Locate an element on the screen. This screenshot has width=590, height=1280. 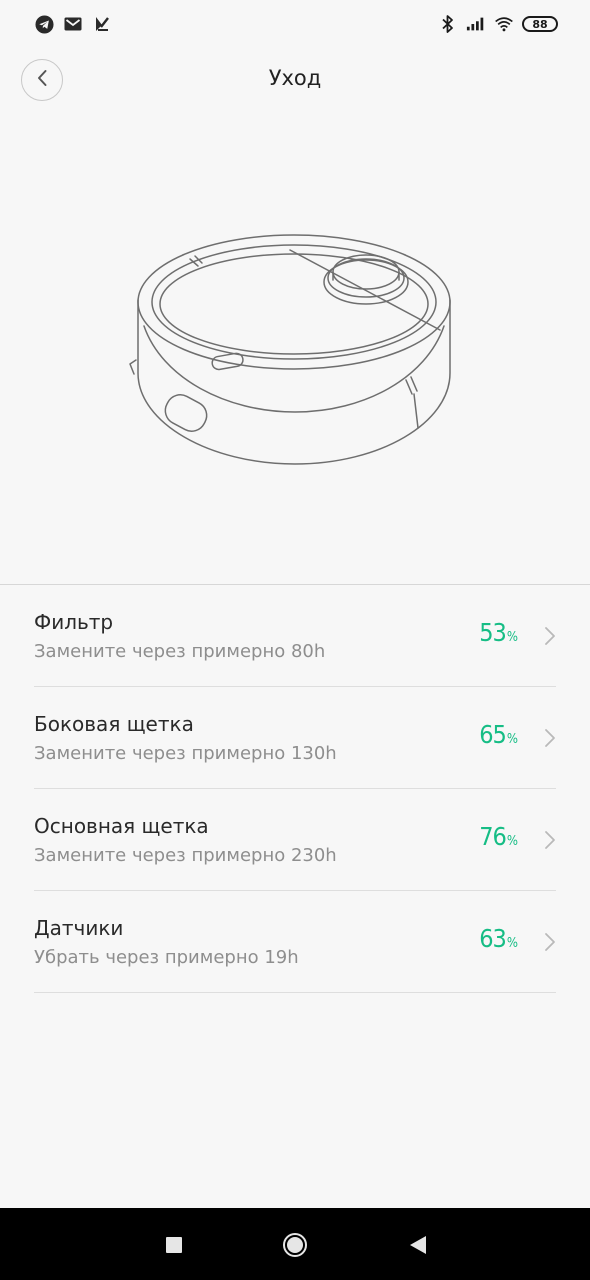
percent-value: 63 is located at coordinates (493, 938).